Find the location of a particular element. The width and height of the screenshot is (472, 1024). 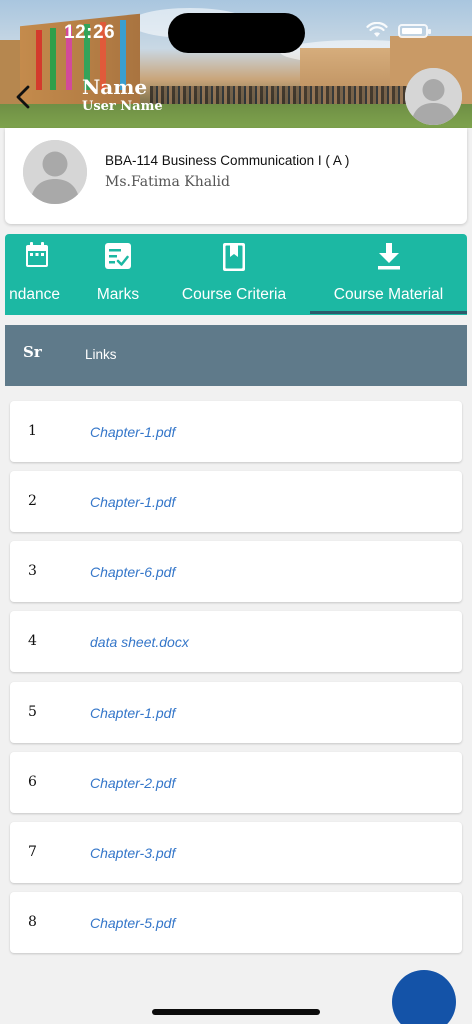

download-icon is located at coordinates (388, 256).